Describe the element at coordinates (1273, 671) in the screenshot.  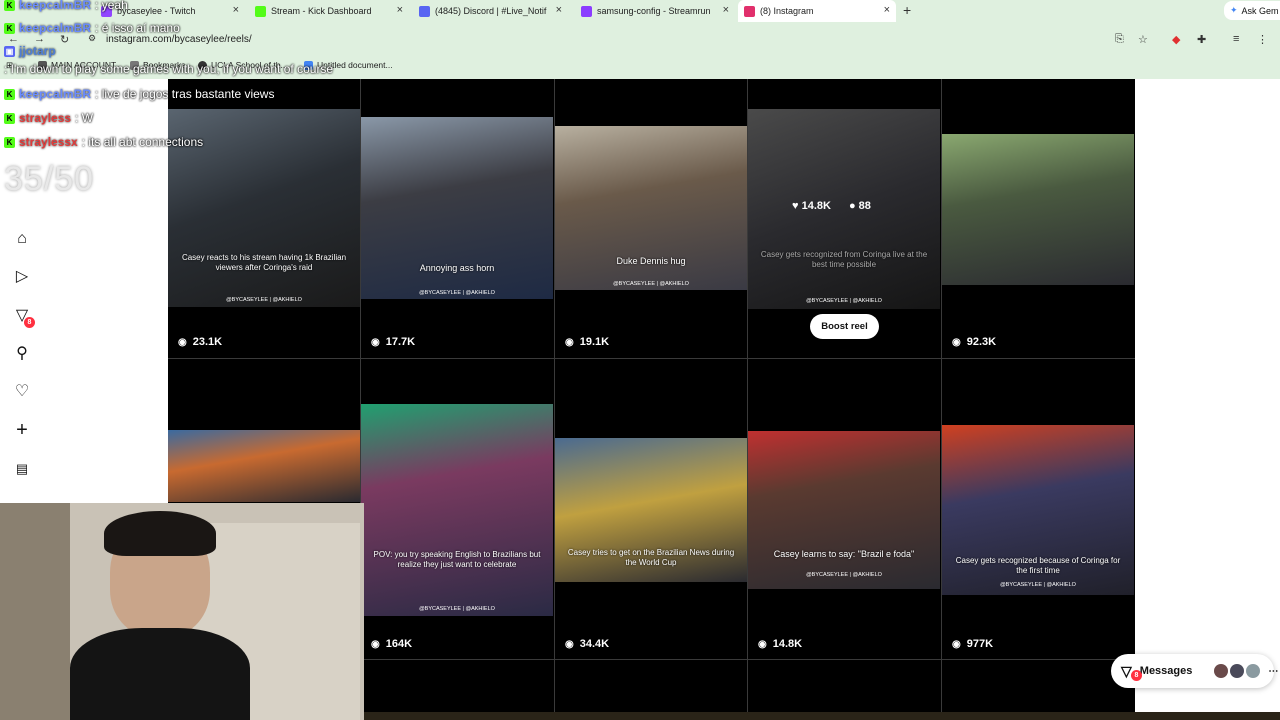
I see `more-icon: ⋯` at that location.